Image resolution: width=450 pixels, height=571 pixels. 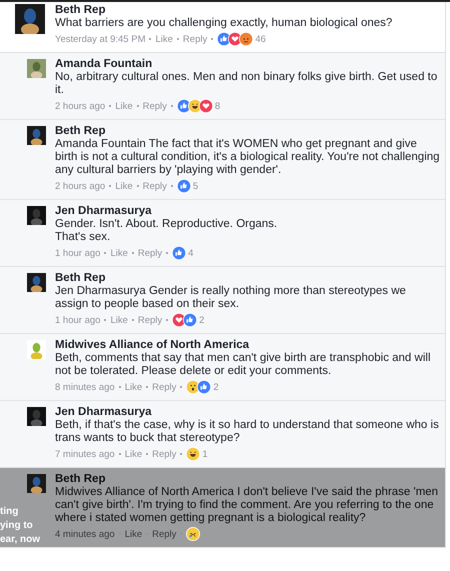 What do you see at coordinates (248, 345) in the screenshot?
I see `author-name: Midwives Alliance of North America` at bounding box center [248, 345].